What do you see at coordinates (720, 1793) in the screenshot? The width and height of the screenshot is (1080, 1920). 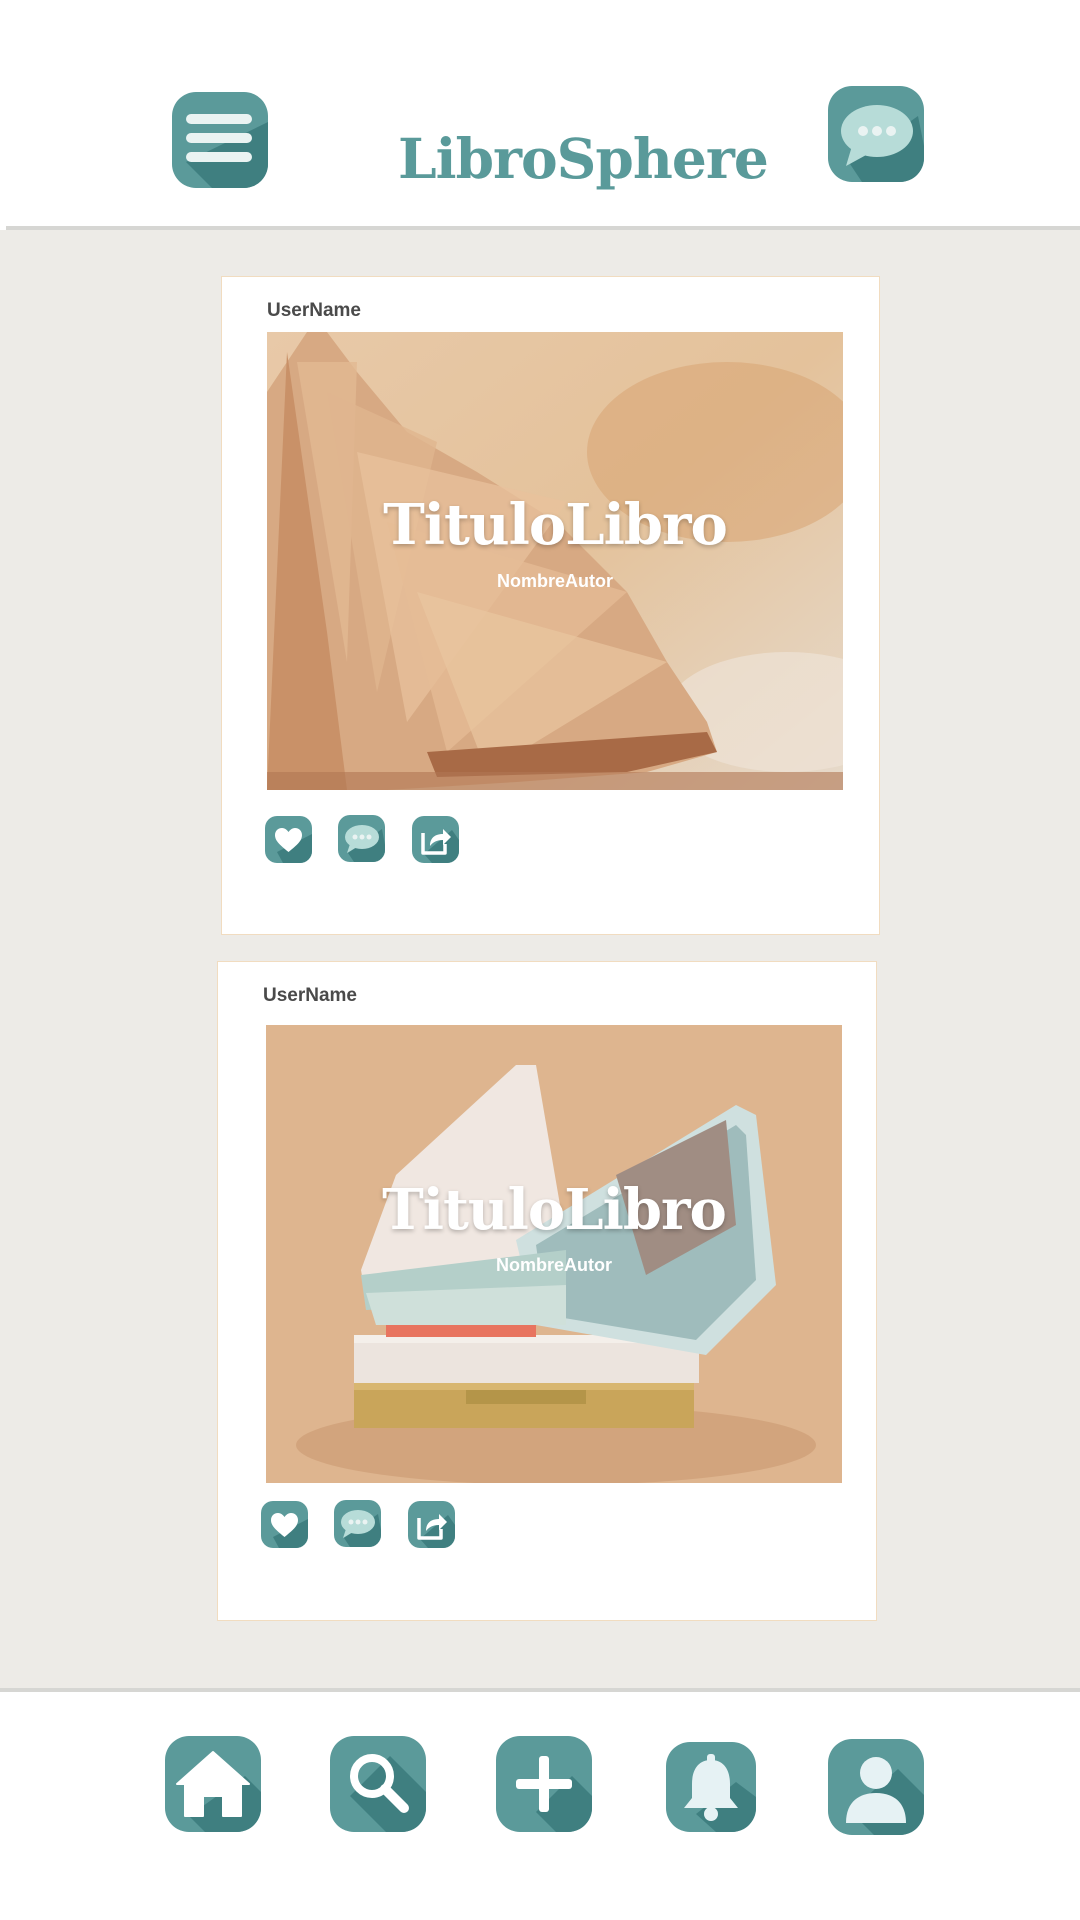 I see `bell-icon` at bounding box center [720, 1793].